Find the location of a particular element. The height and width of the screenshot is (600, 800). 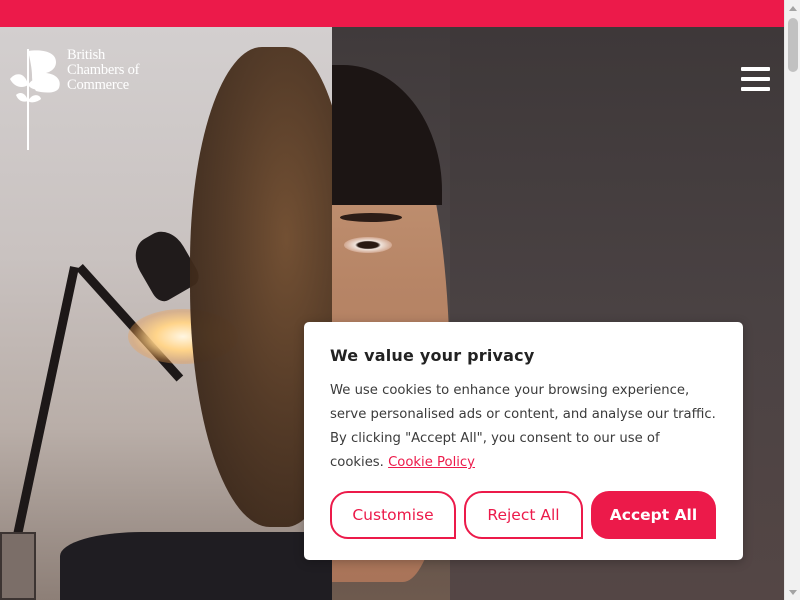

eye is located at coordinates (368, 245).